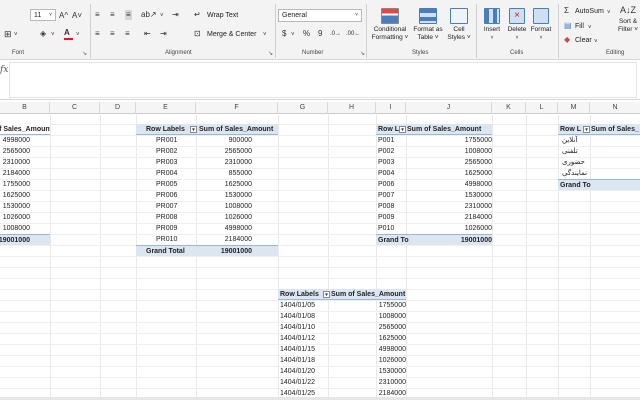  I want to click on align-bottom-icon: ≡, so click(128, 15).